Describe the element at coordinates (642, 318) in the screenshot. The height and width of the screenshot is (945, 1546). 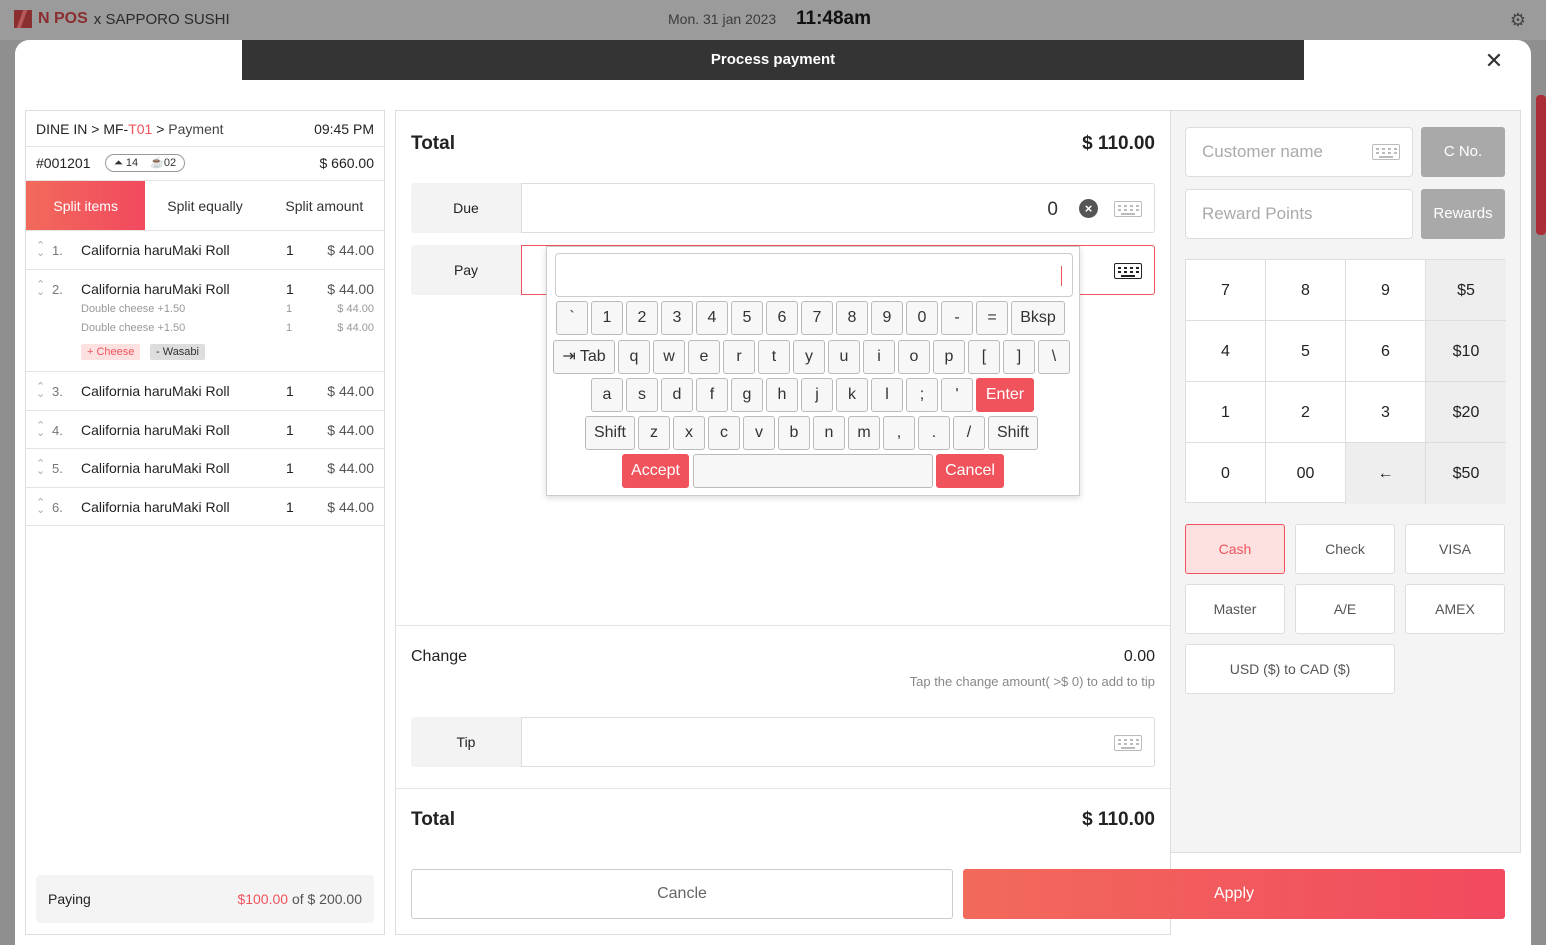
I see `key-2: 2` at that location.